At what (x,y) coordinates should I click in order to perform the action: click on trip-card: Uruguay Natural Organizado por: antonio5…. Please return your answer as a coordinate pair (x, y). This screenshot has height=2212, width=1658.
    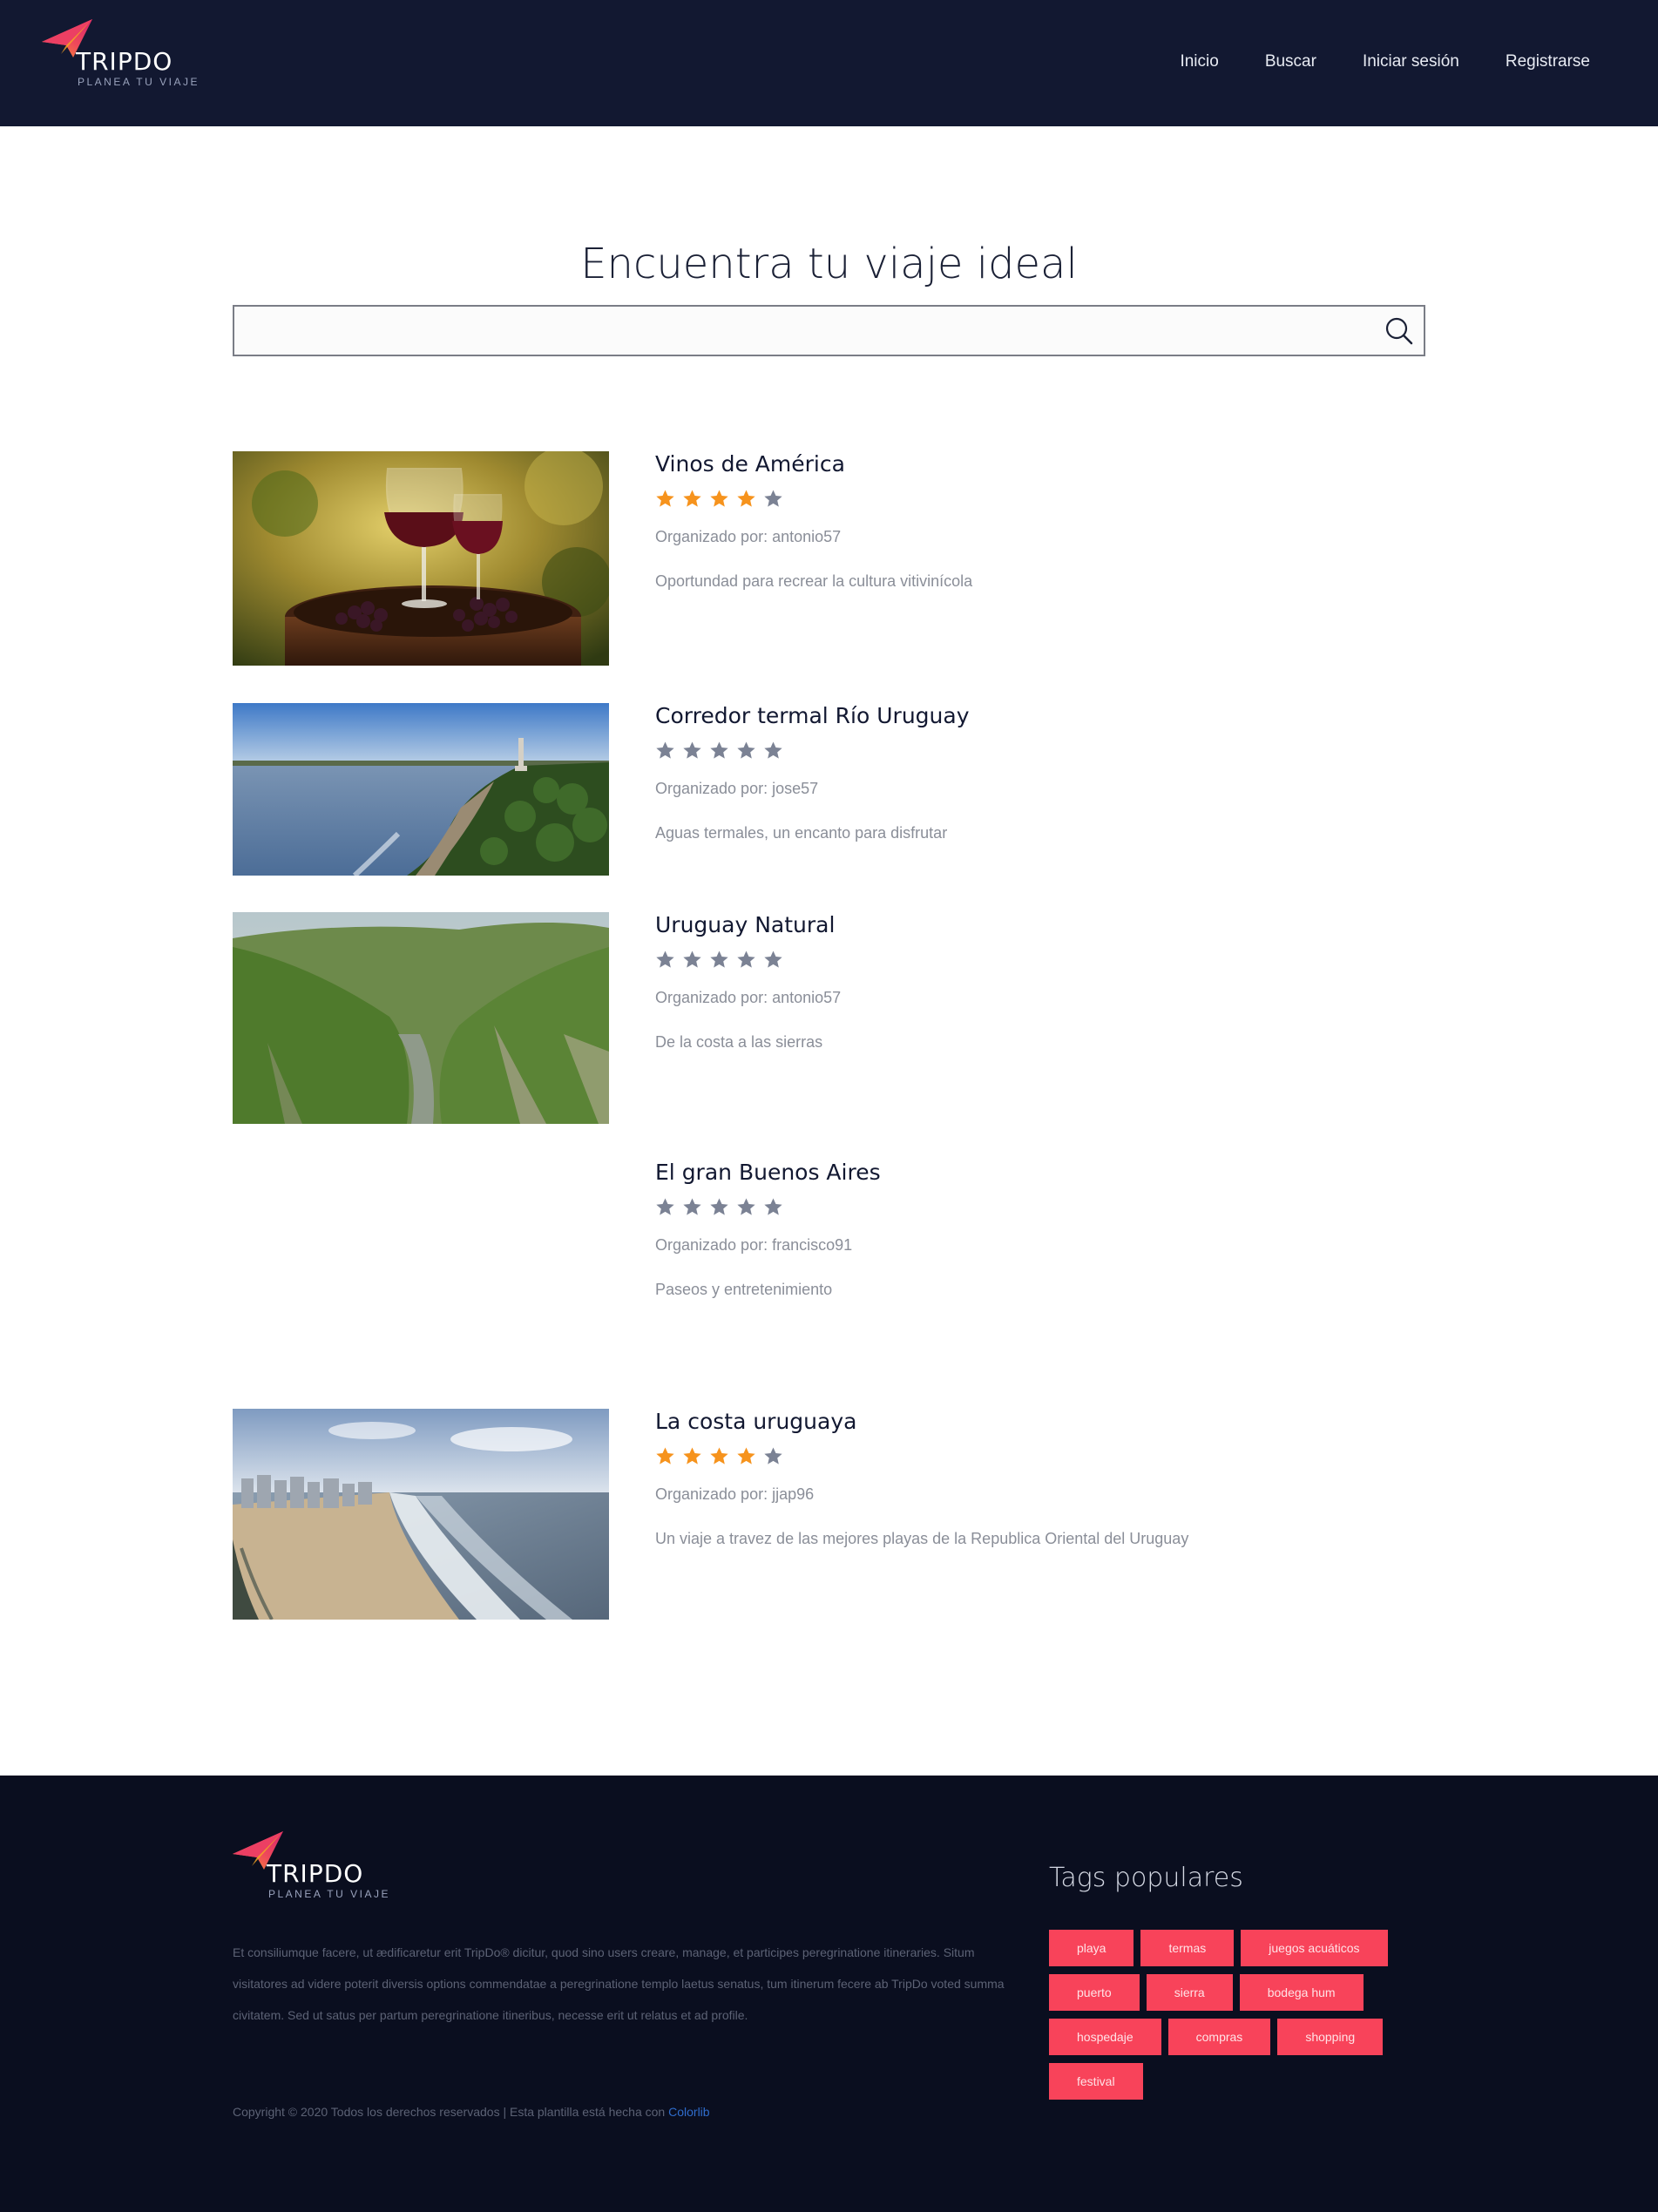
    Looking at the image, I should click on (829, 1018).